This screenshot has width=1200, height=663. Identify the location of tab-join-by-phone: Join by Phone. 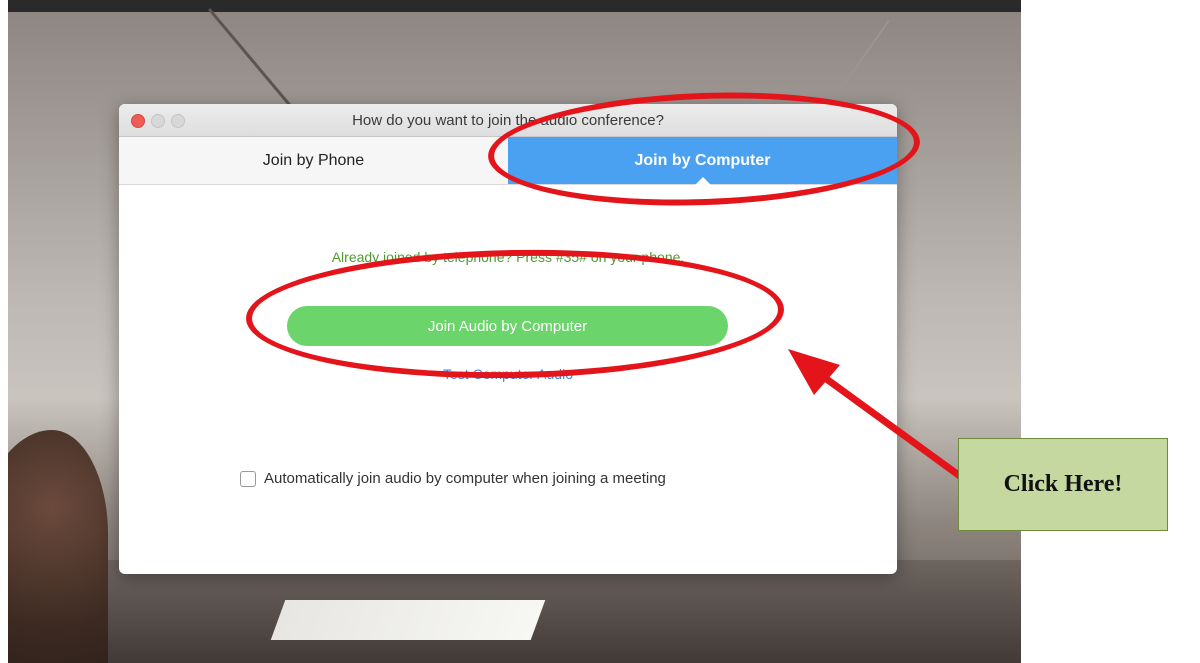
(313, 160).